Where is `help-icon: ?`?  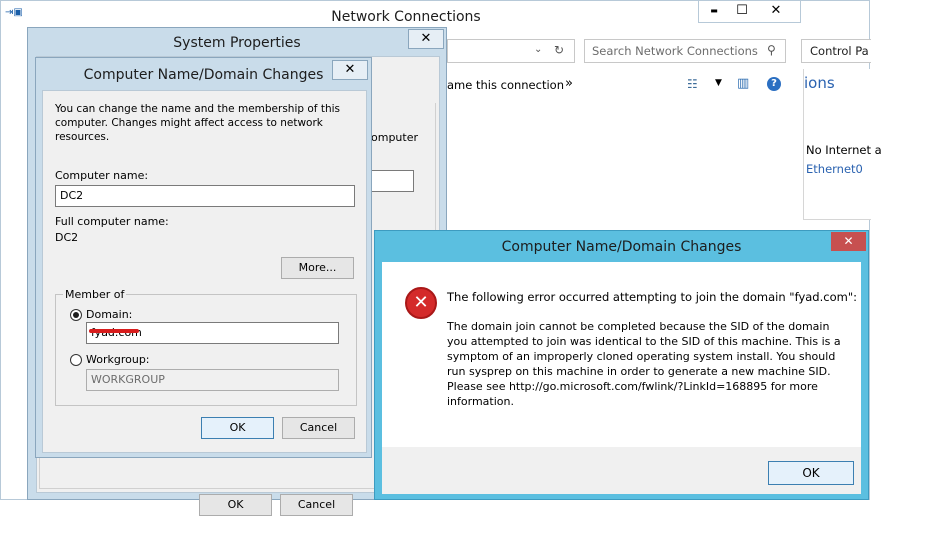 help-icon: ? is located at coordinates (774, 84).